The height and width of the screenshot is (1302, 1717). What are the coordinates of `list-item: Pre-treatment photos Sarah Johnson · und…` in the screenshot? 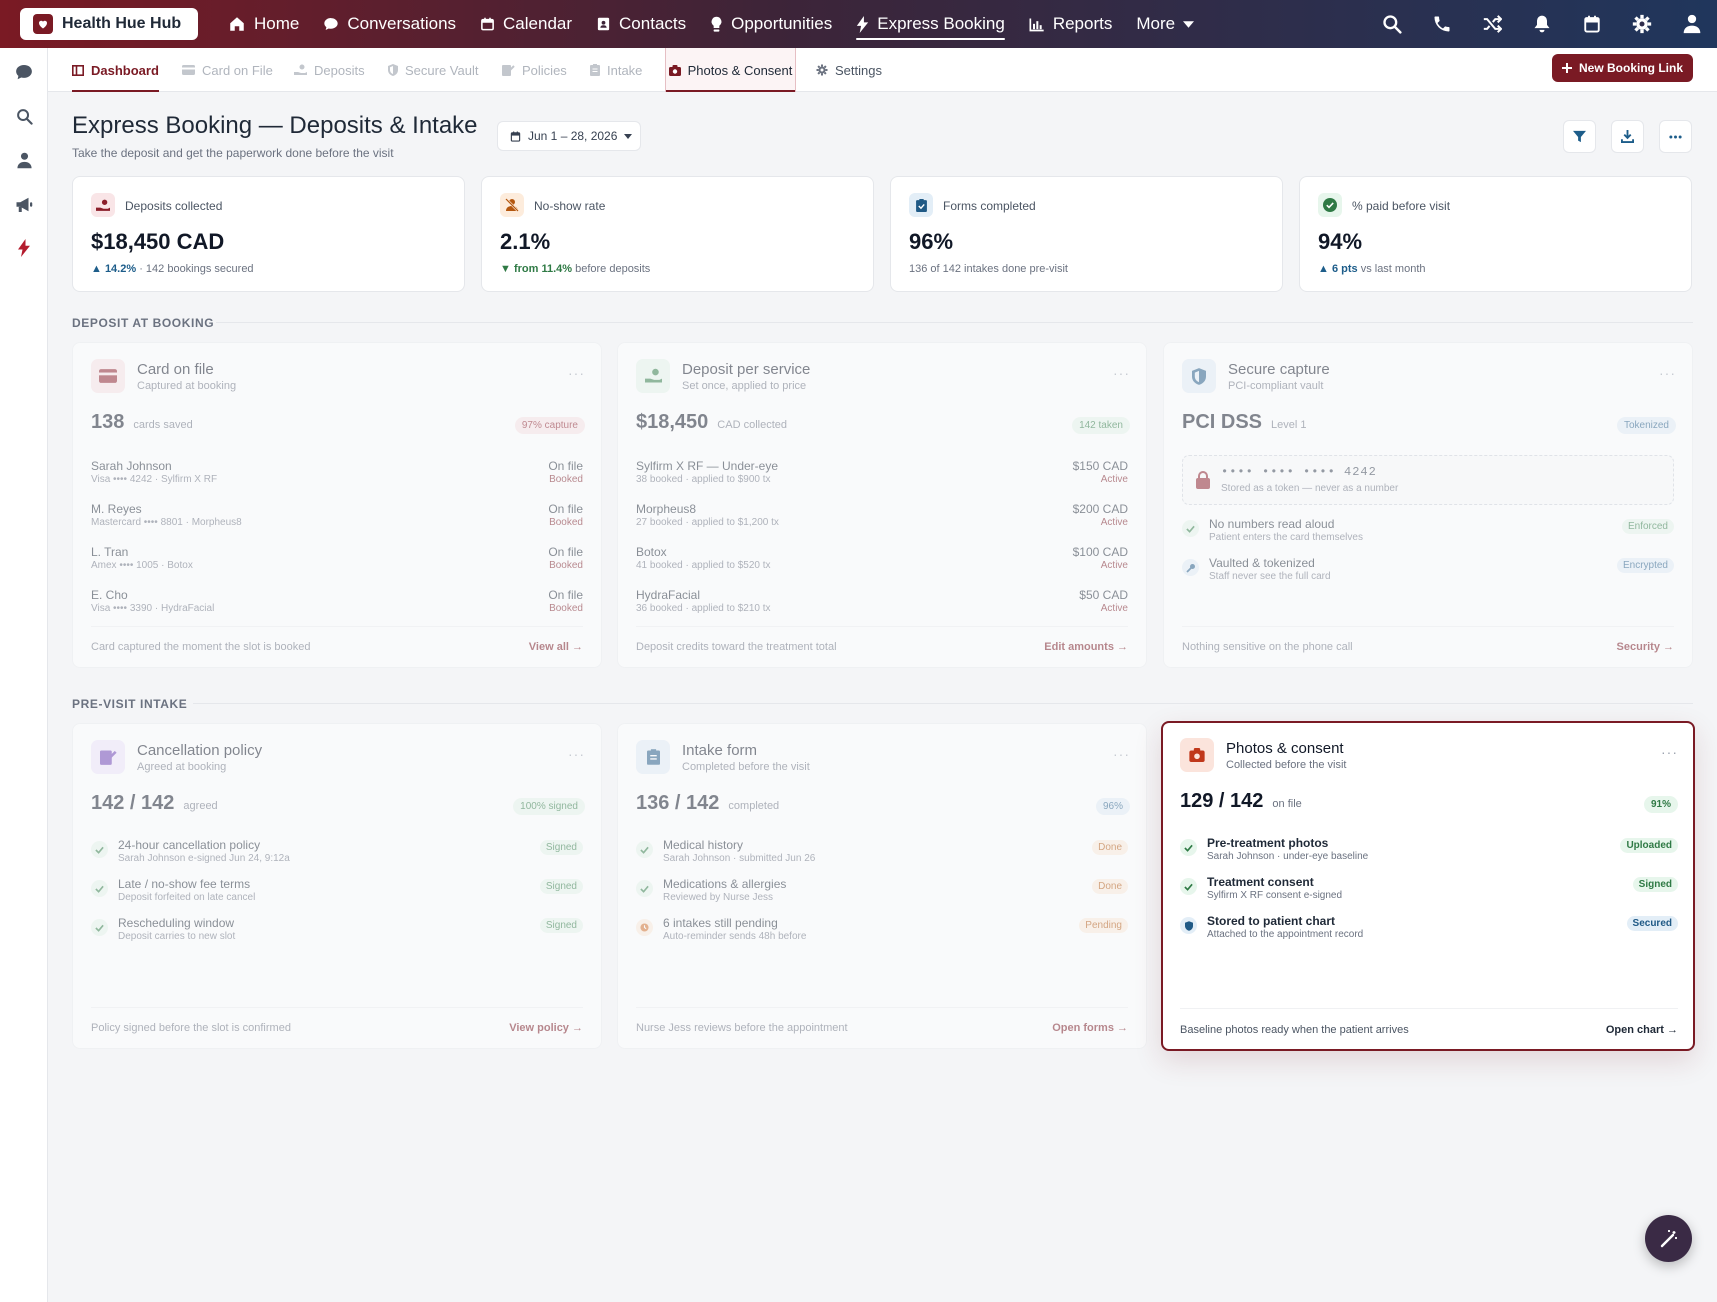 It's located at (1429, 855).